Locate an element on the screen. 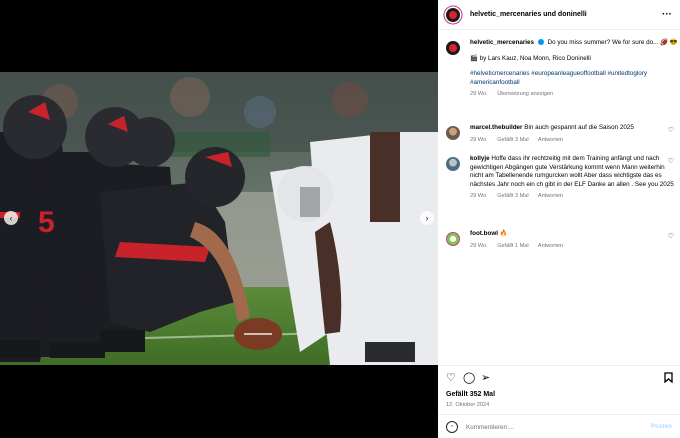  verified-badge-icon is located at coordinates (540, 42).